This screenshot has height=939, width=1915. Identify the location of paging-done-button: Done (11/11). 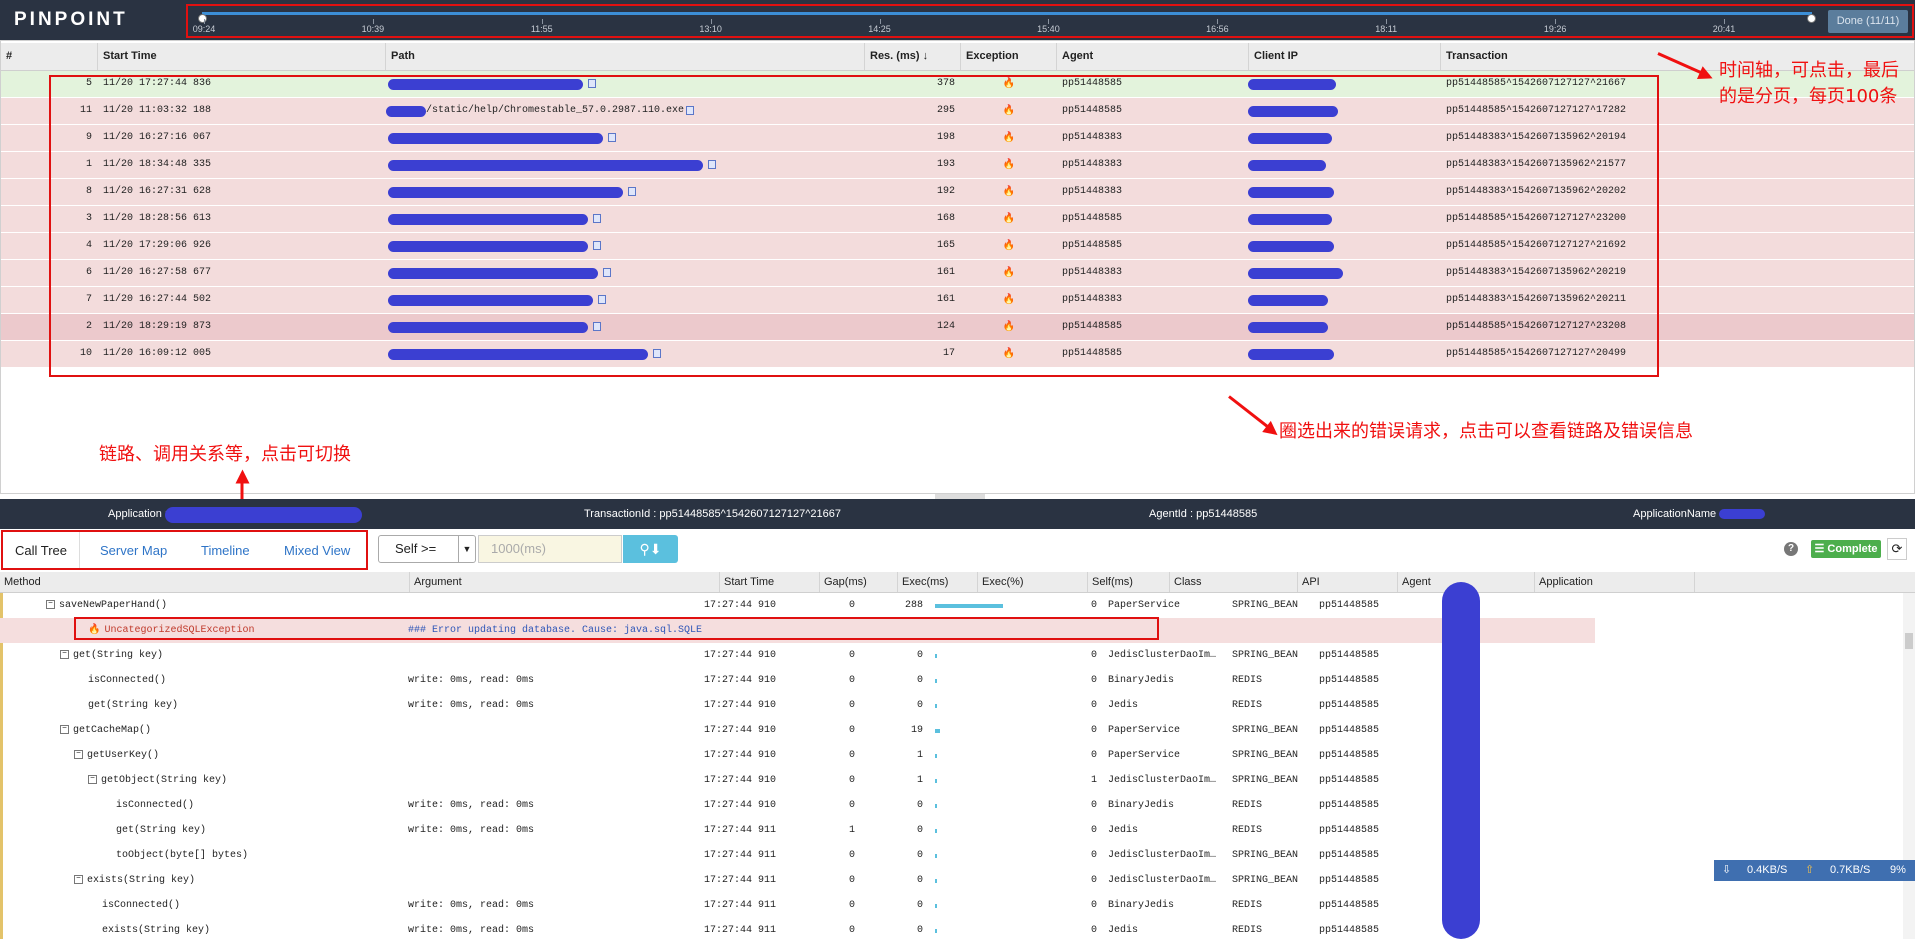
(1868, 21).